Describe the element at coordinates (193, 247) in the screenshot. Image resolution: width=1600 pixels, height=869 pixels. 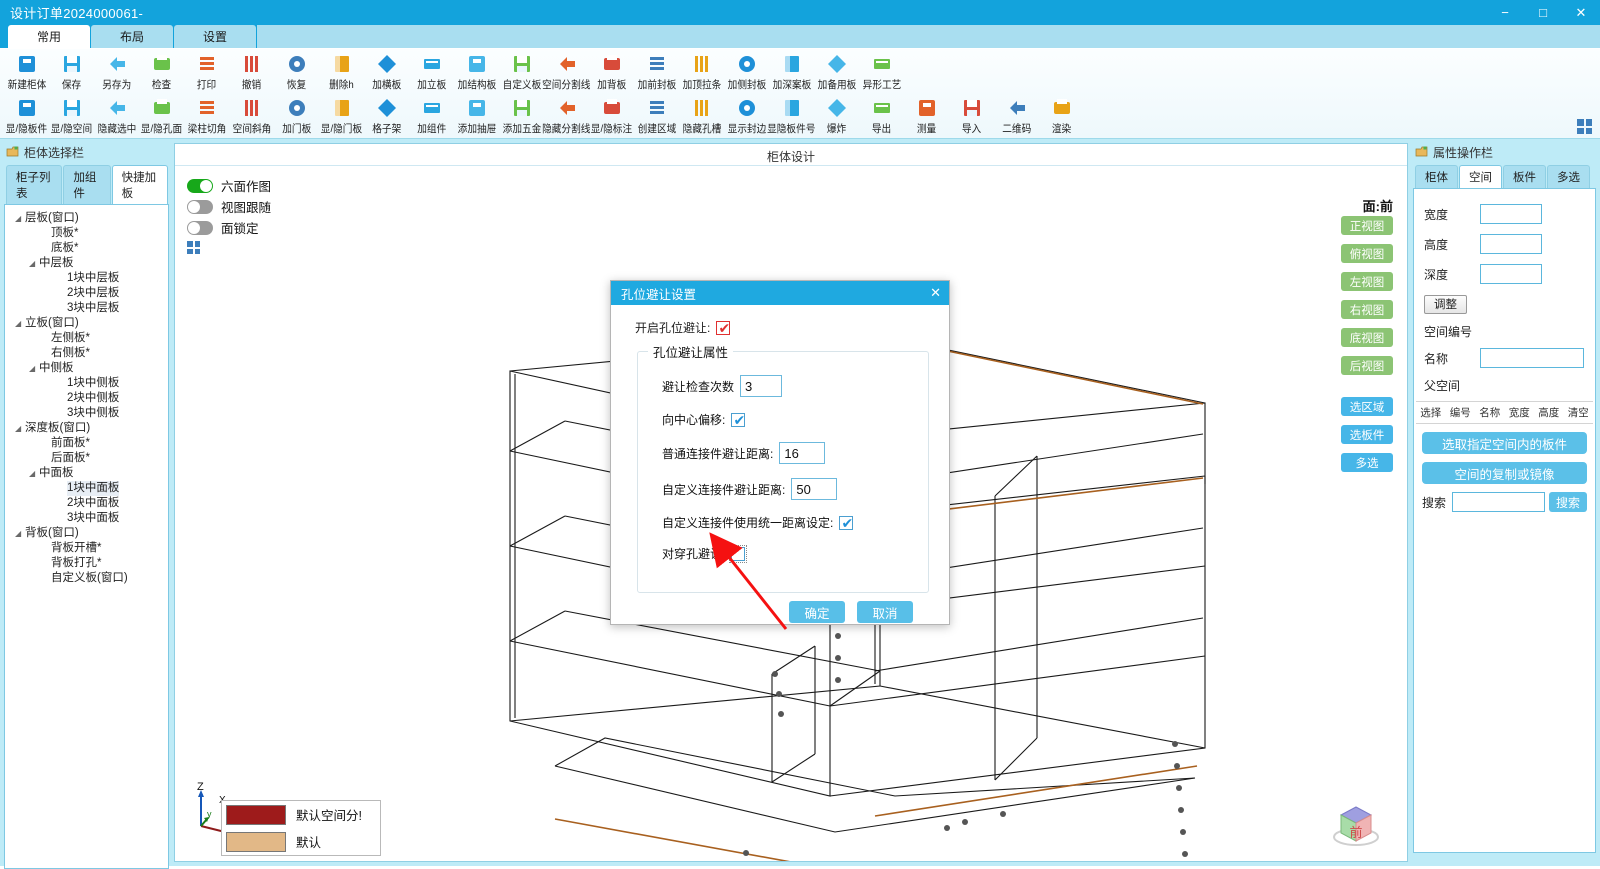
I see `viewport-grid-icon` at that location.